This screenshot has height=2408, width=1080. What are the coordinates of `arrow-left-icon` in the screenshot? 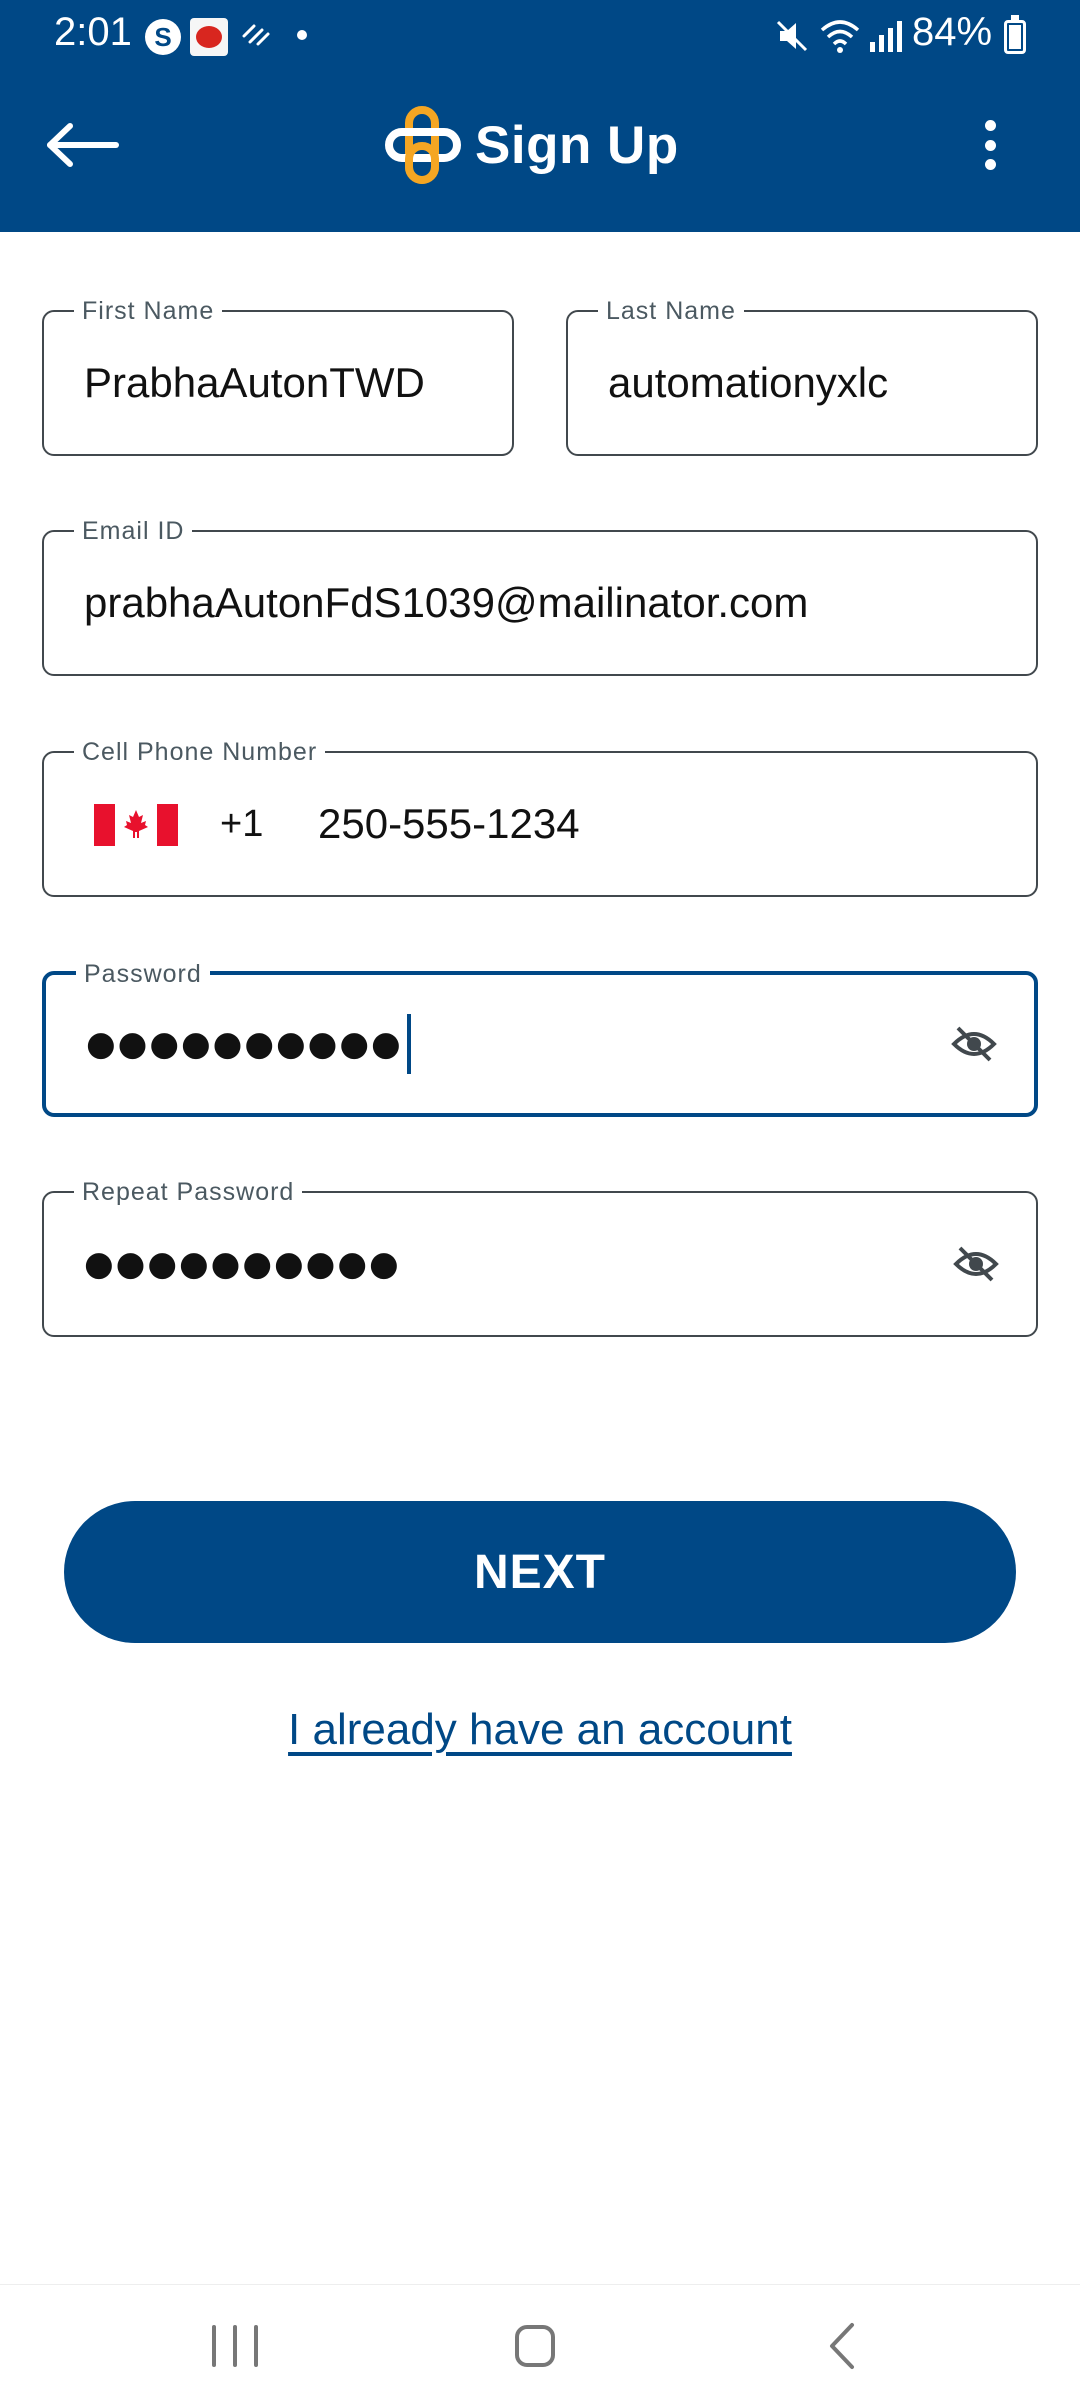 It's located at (83, 145).